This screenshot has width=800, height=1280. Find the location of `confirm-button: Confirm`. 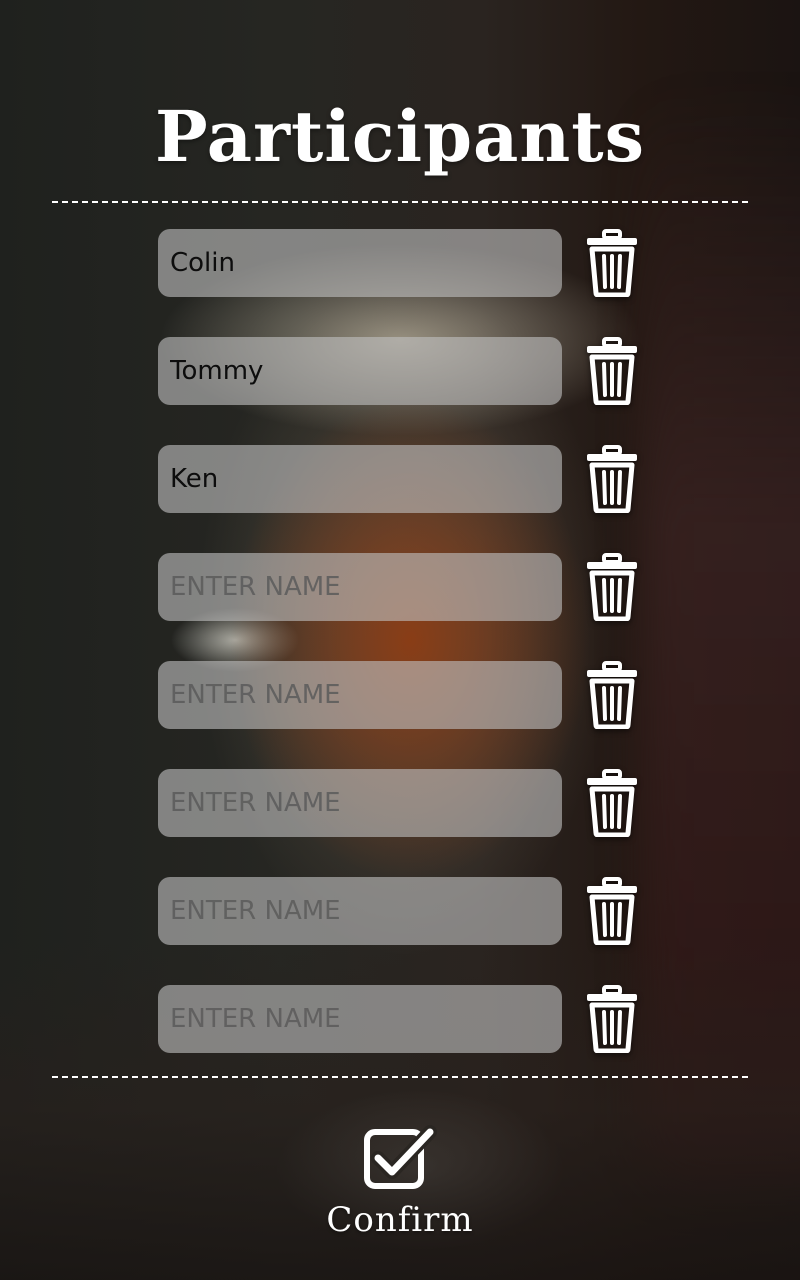

confirm-button: Confirm is located at coordinates (400, 1189).